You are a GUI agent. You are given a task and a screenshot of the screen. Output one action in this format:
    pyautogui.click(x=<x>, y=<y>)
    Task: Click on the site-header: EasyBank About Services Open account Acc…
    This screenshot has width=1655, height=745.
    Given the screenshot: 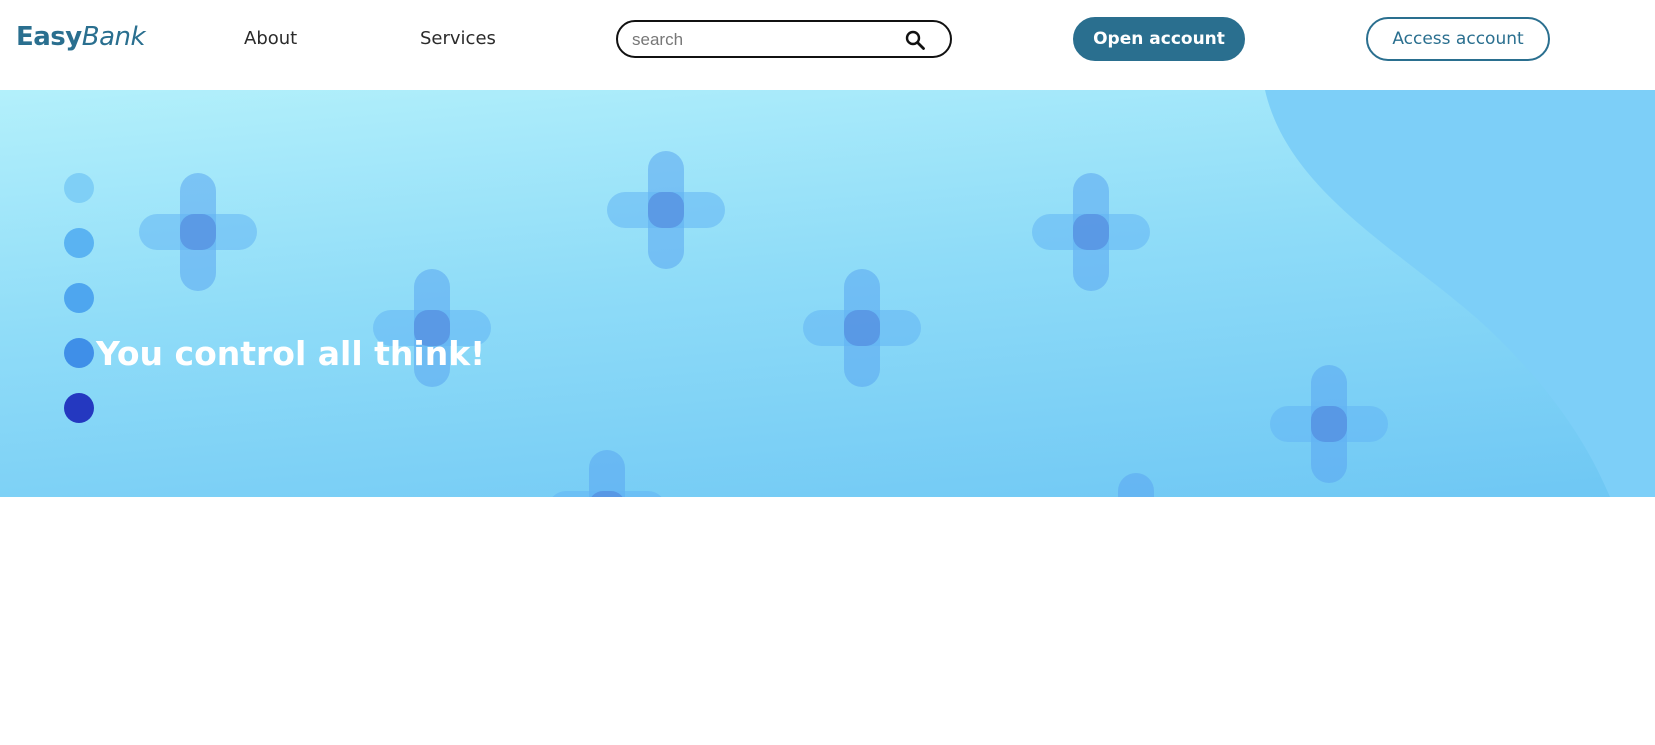 What is the action you would take?
    pyautogui.click(x=827, y=45)
    